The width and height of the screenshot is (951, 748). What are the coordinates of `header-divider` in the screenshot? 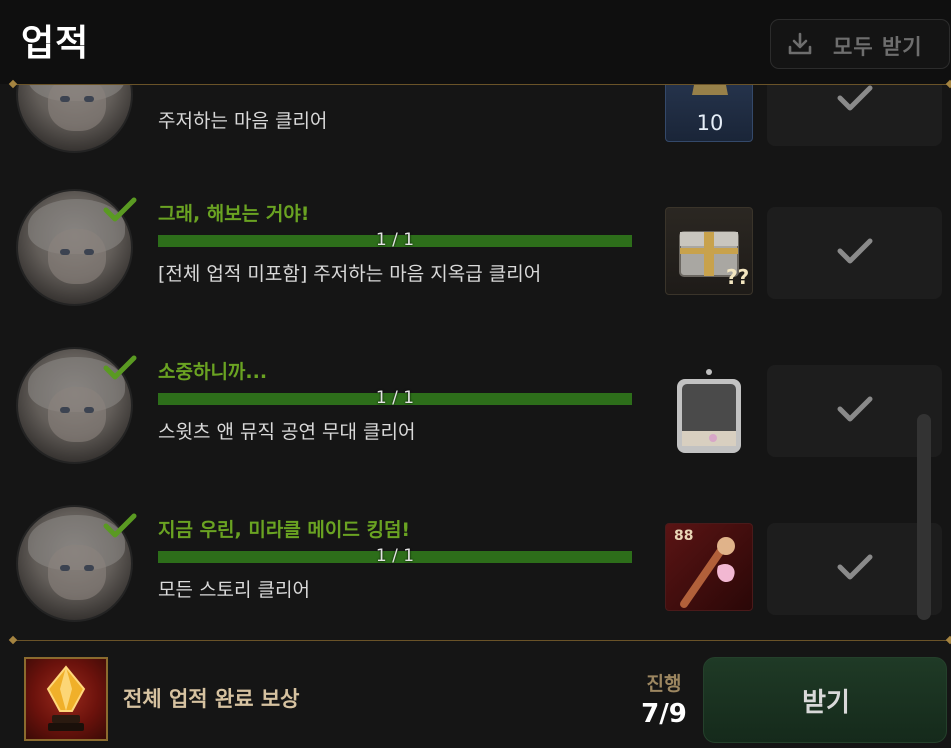 It's located at (479, 84).